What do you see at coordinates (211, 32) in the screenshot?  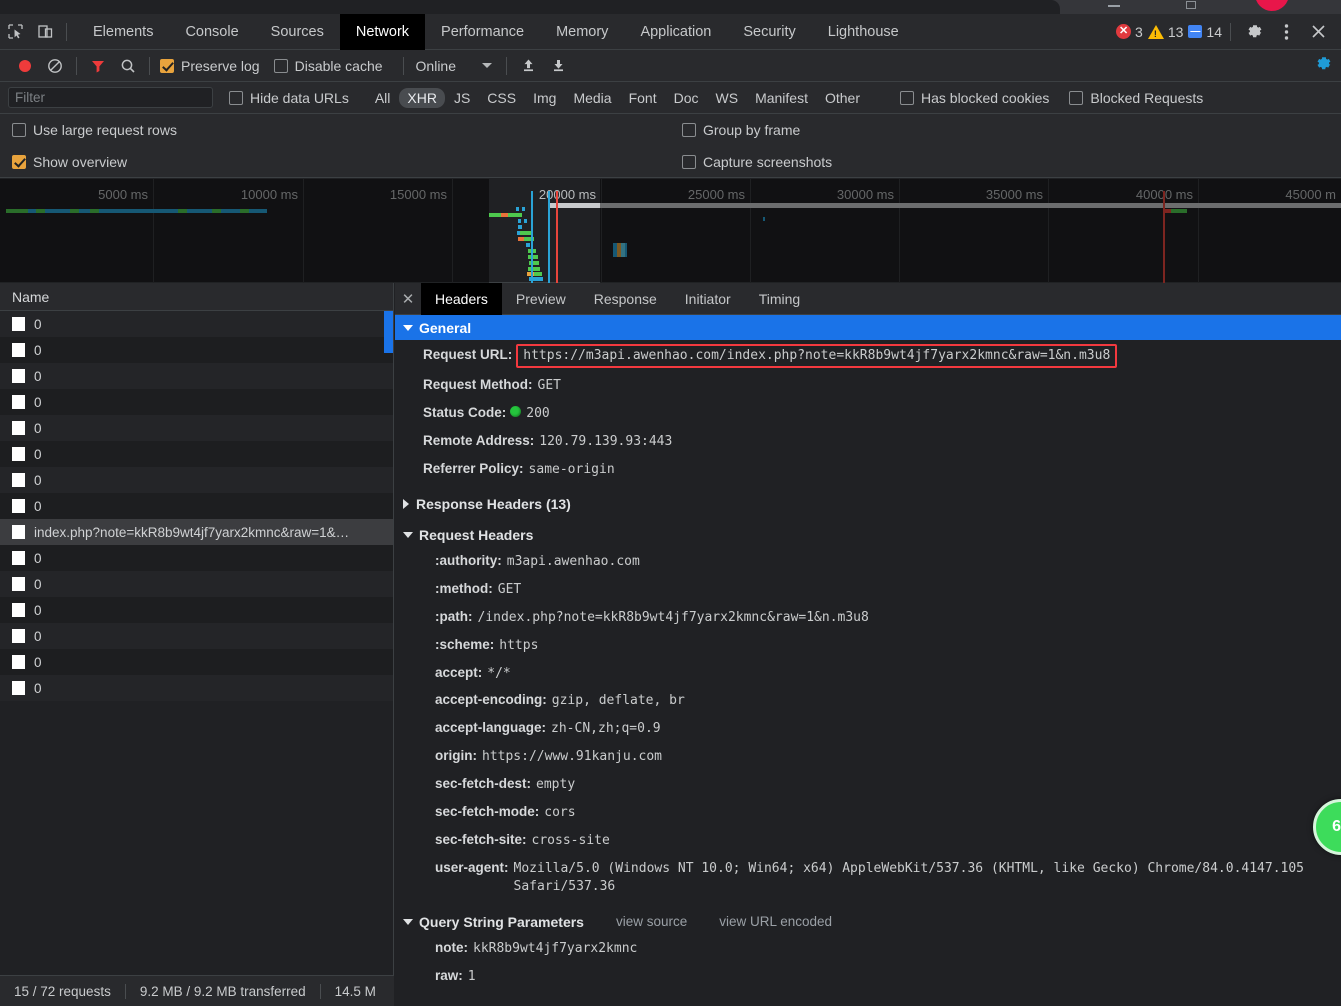 I see `tab-console: Console` at bounding box center [211, 32].